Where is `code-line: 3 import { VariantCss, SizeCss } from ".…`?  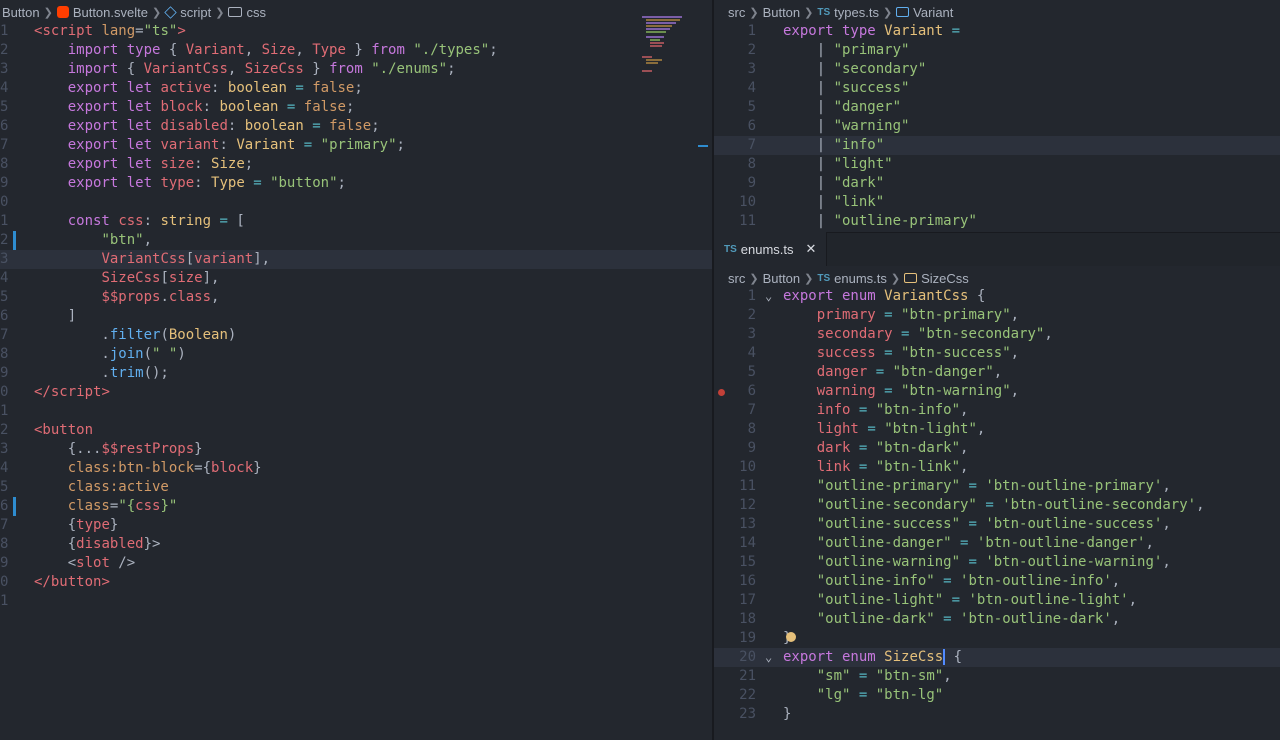
code-line: 3 import { VariantCss, SizeCss } from ".… is located at coordinates (356, 69).